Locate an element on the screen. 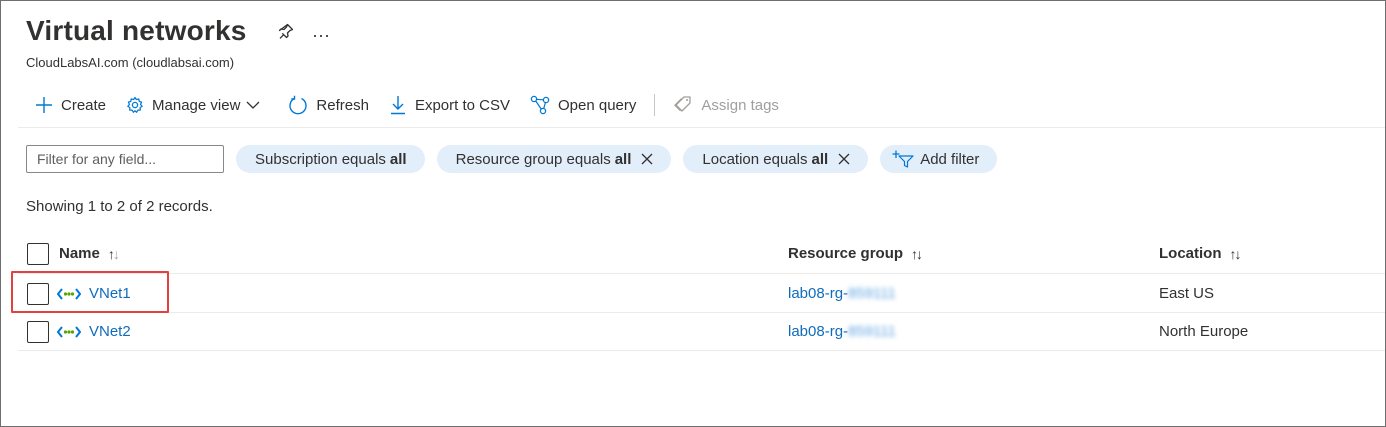 The height and width of the screenshot is (427, 1386). manage-view-label: Manage view is located at coordinates (196, 105).